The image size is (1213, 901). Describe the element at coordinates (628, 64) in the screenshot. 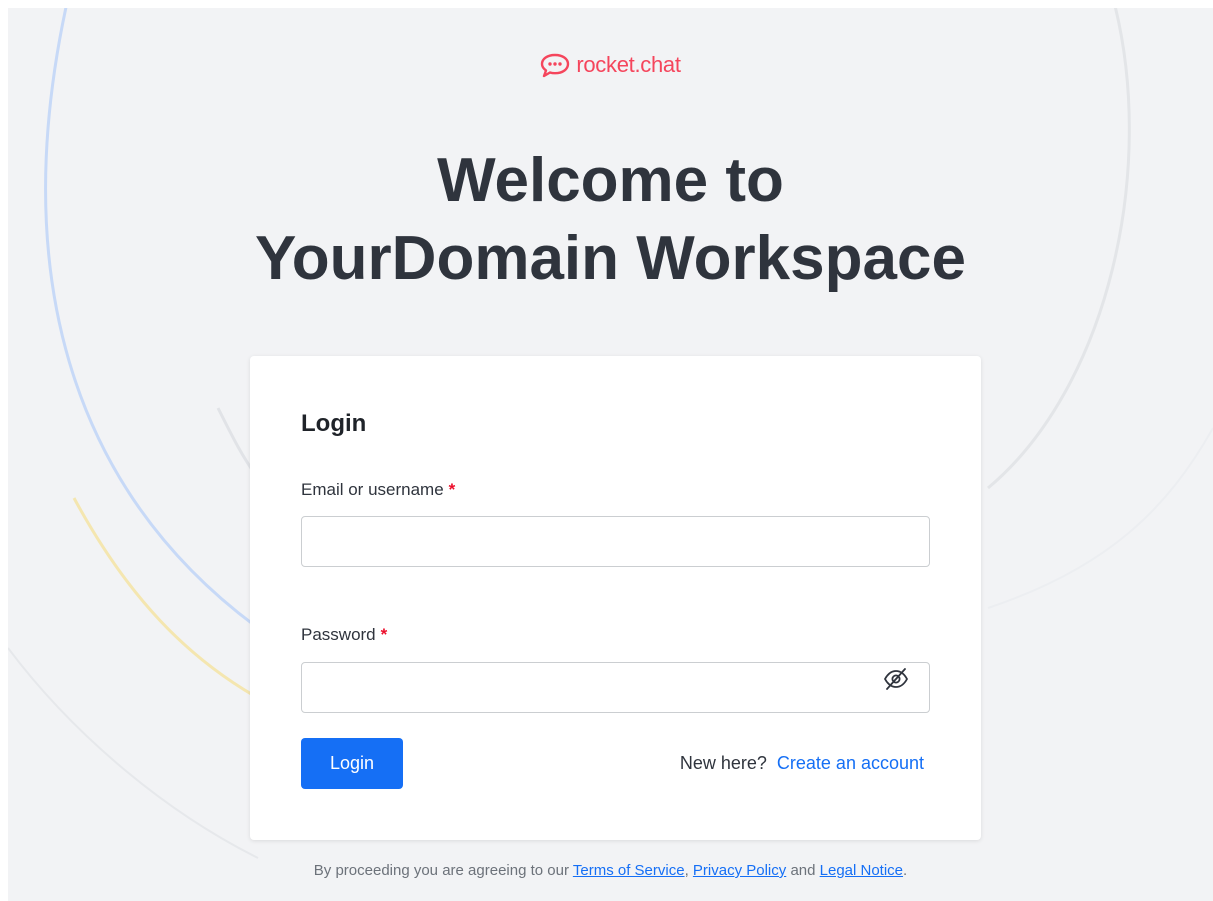

I see `brand-name: rocket.chat` at that location.